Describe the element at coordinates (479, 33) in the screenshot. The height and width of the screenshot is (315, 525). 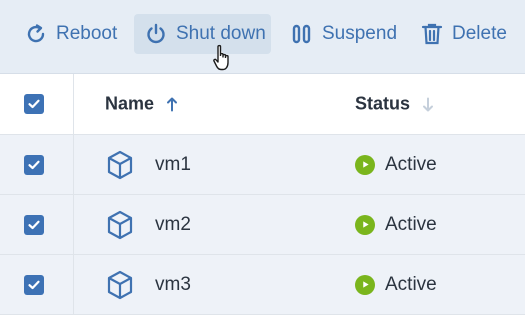
I see `delete-label: Delete` at that location.